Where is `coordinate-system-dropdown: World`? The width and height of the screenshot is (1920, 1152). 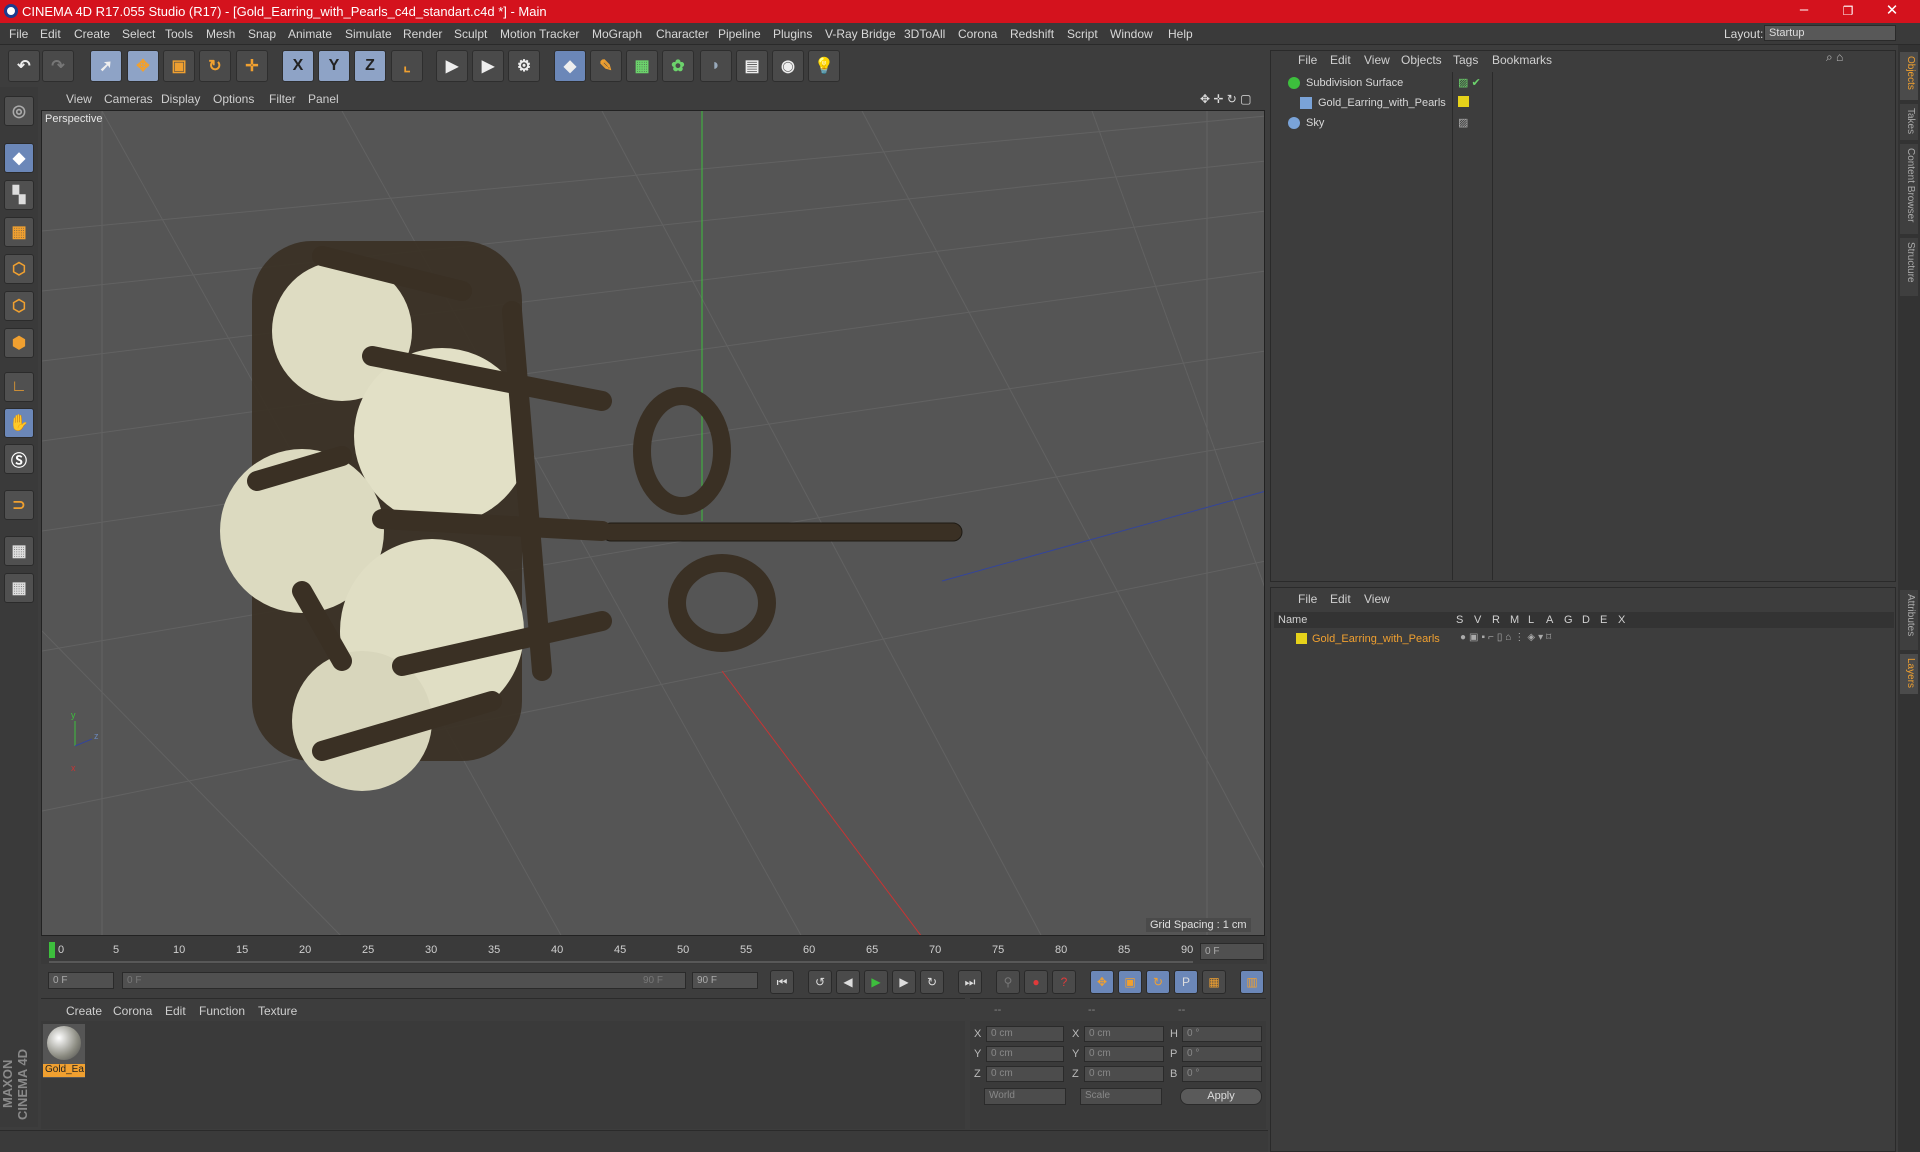
coordinate-system-dropdown: World is located at coordinates (1025, 1096).